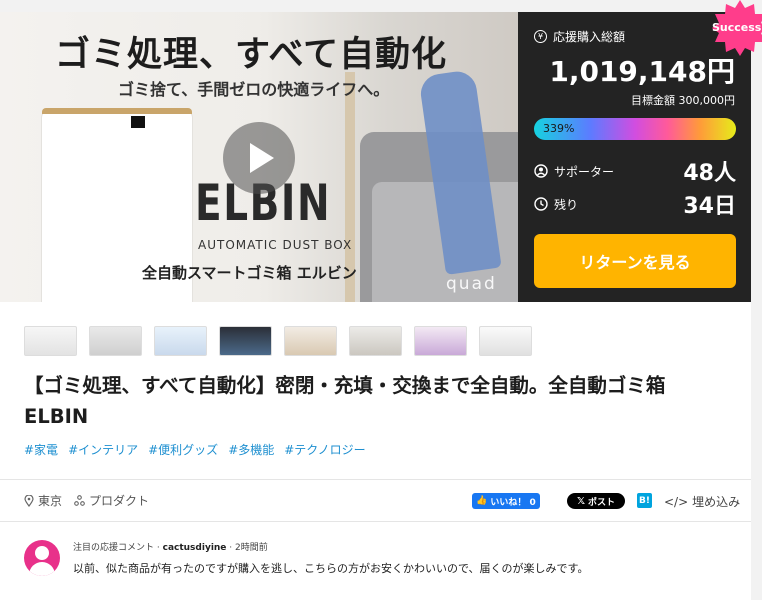  What do you see at coordinates (79, 500) in the screenshot?
I see `category-icon` at bounding box center [79, 500].